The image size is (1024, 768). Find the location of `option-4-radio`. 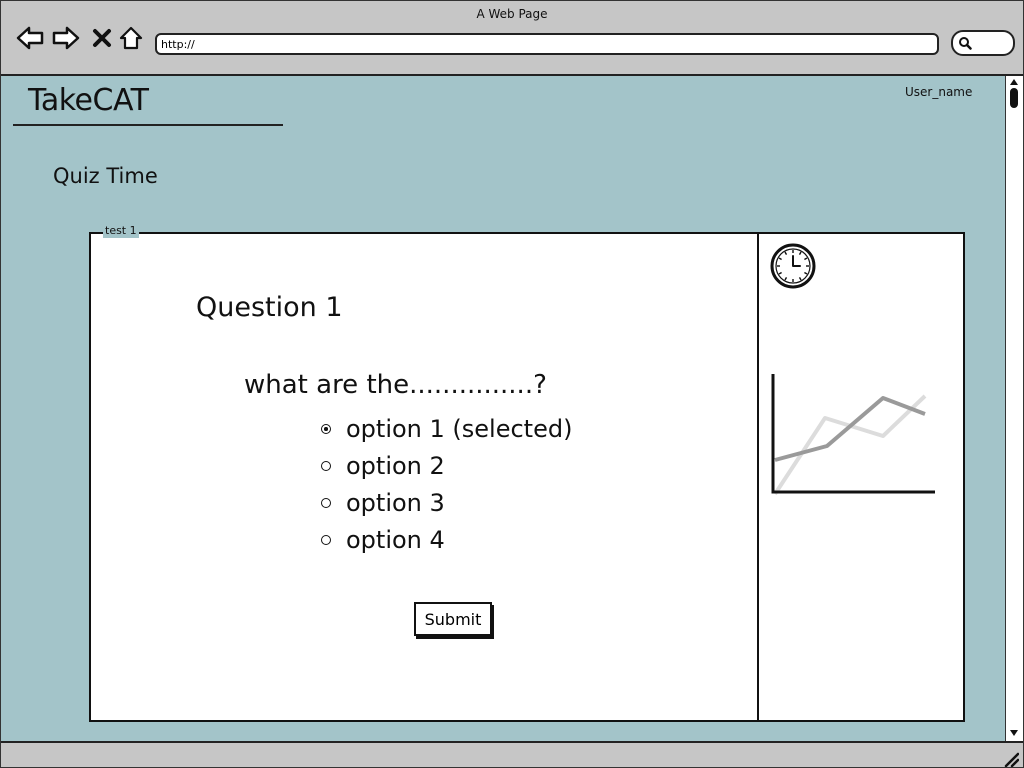

option-4-radio is located at coordinates (326, 540).